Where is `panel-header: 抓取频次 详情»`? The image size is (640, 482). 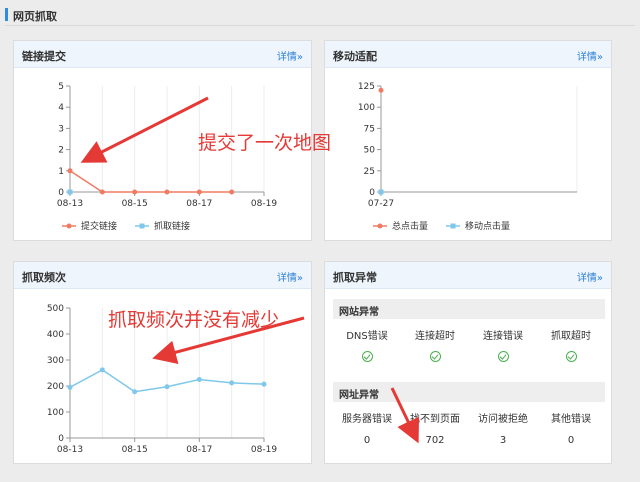 panel-header: 抓取频次 详情» is located at coordinates (162, 275).